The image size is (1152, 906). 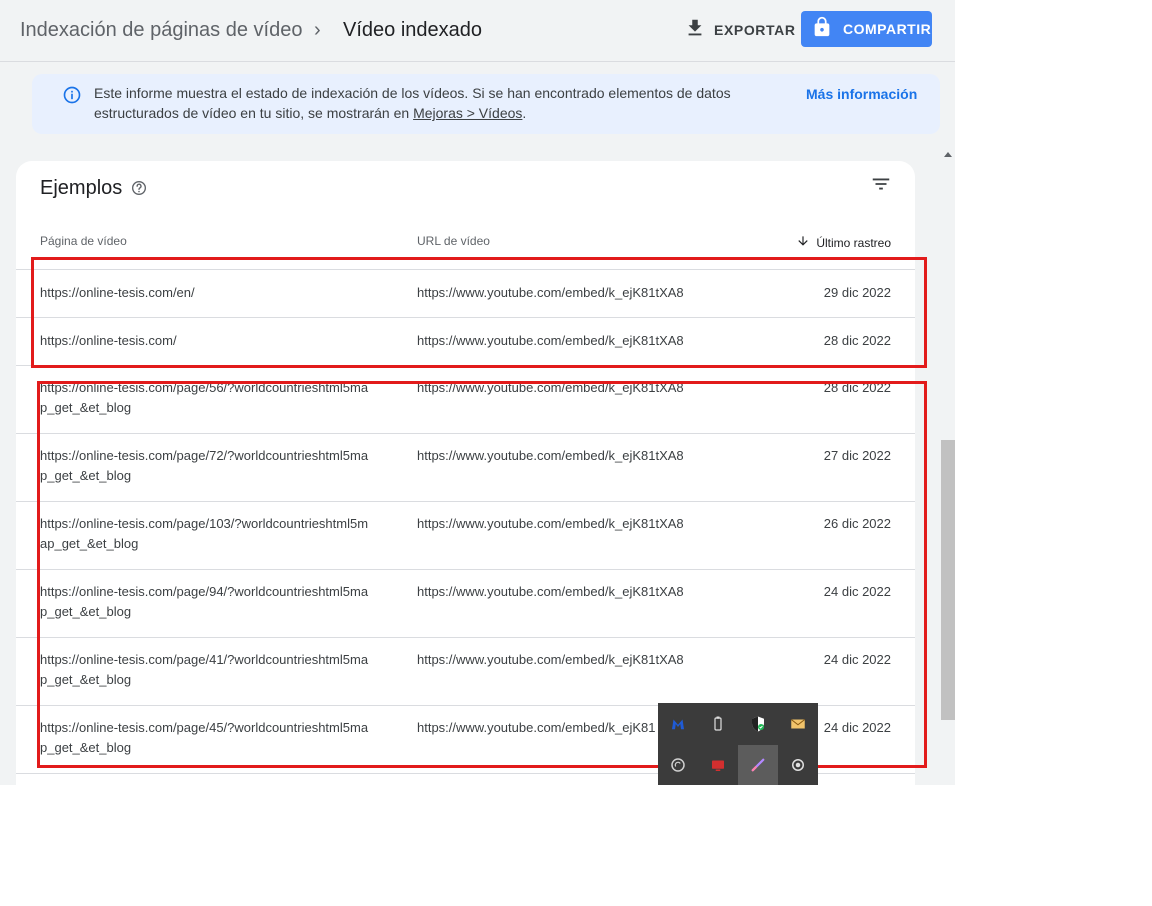 What do you see at coordinates (72, 95) in the screenshot?
I see `info-icon` at bounding box center [72, 95].